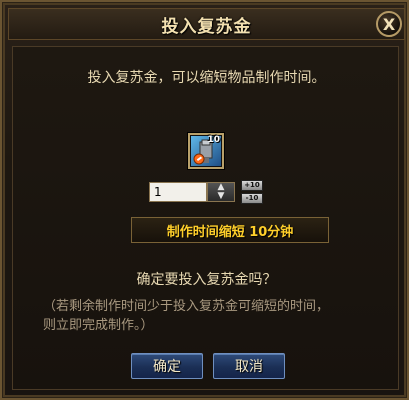 This screenshot has width=409, height=400. I want to click on dialog-title-bar: 投入复苏金 X, so click(206, 24).